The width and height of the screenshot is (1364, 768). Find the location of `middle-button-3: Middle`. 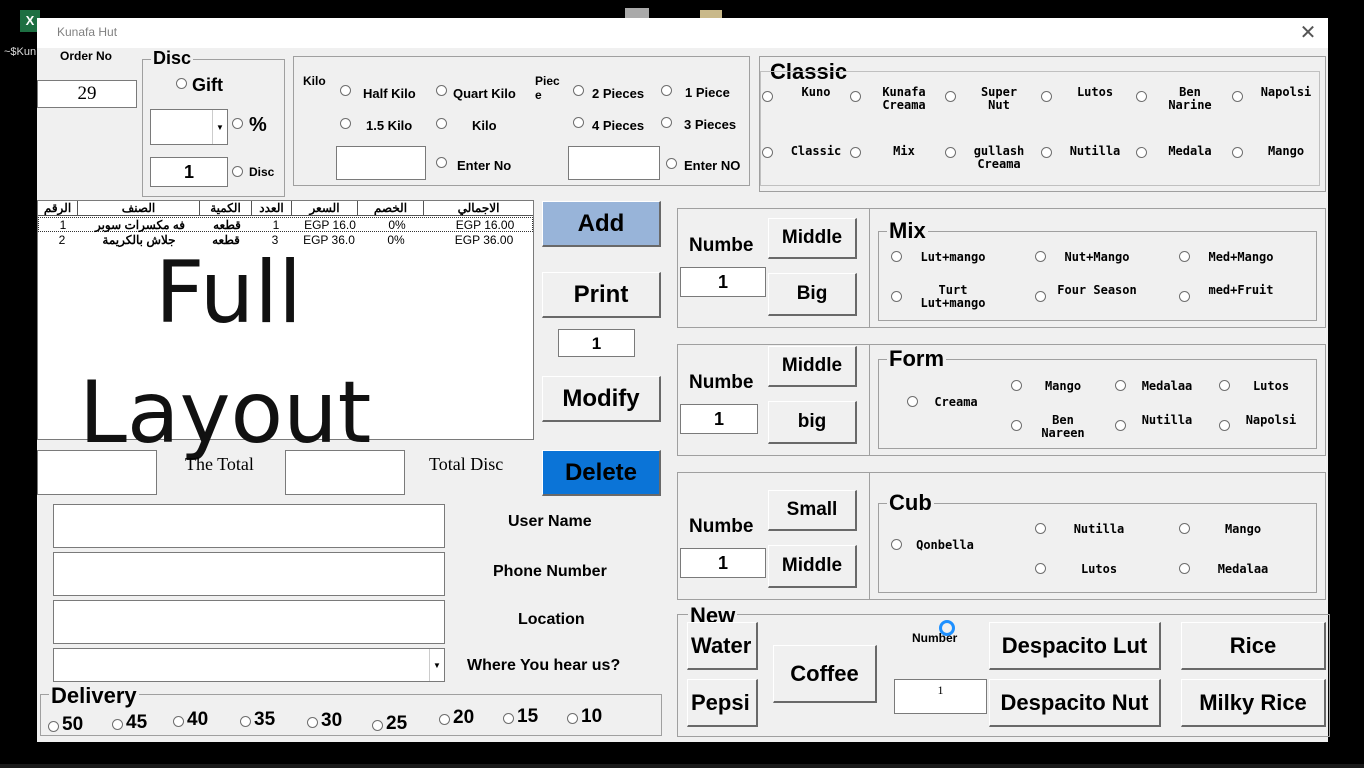

middle-button-3: Middle is located at coordinates (812, 566).